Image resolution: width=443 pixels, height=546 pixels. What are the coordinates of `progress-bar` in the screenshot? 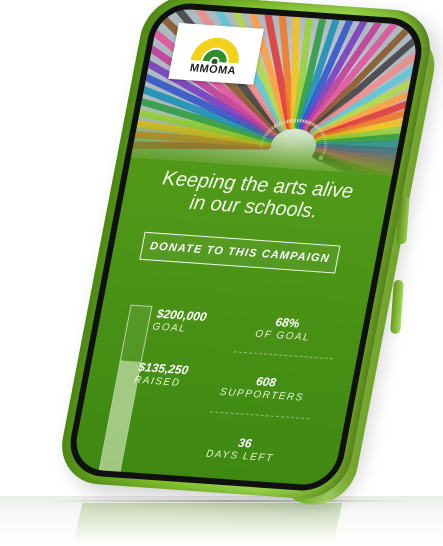 It's located at (125, 392).